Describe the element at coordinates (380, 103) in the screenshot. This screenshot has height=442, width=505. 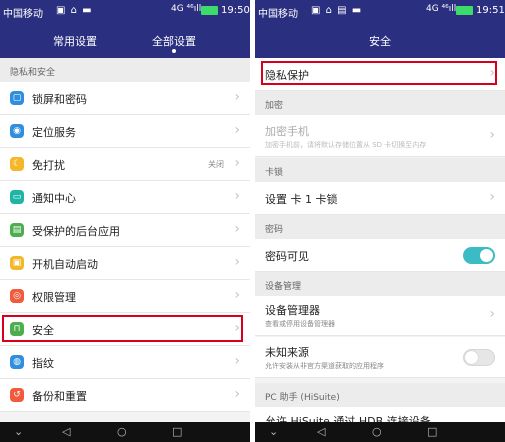
I see `section-encryption: 加密` at that location.